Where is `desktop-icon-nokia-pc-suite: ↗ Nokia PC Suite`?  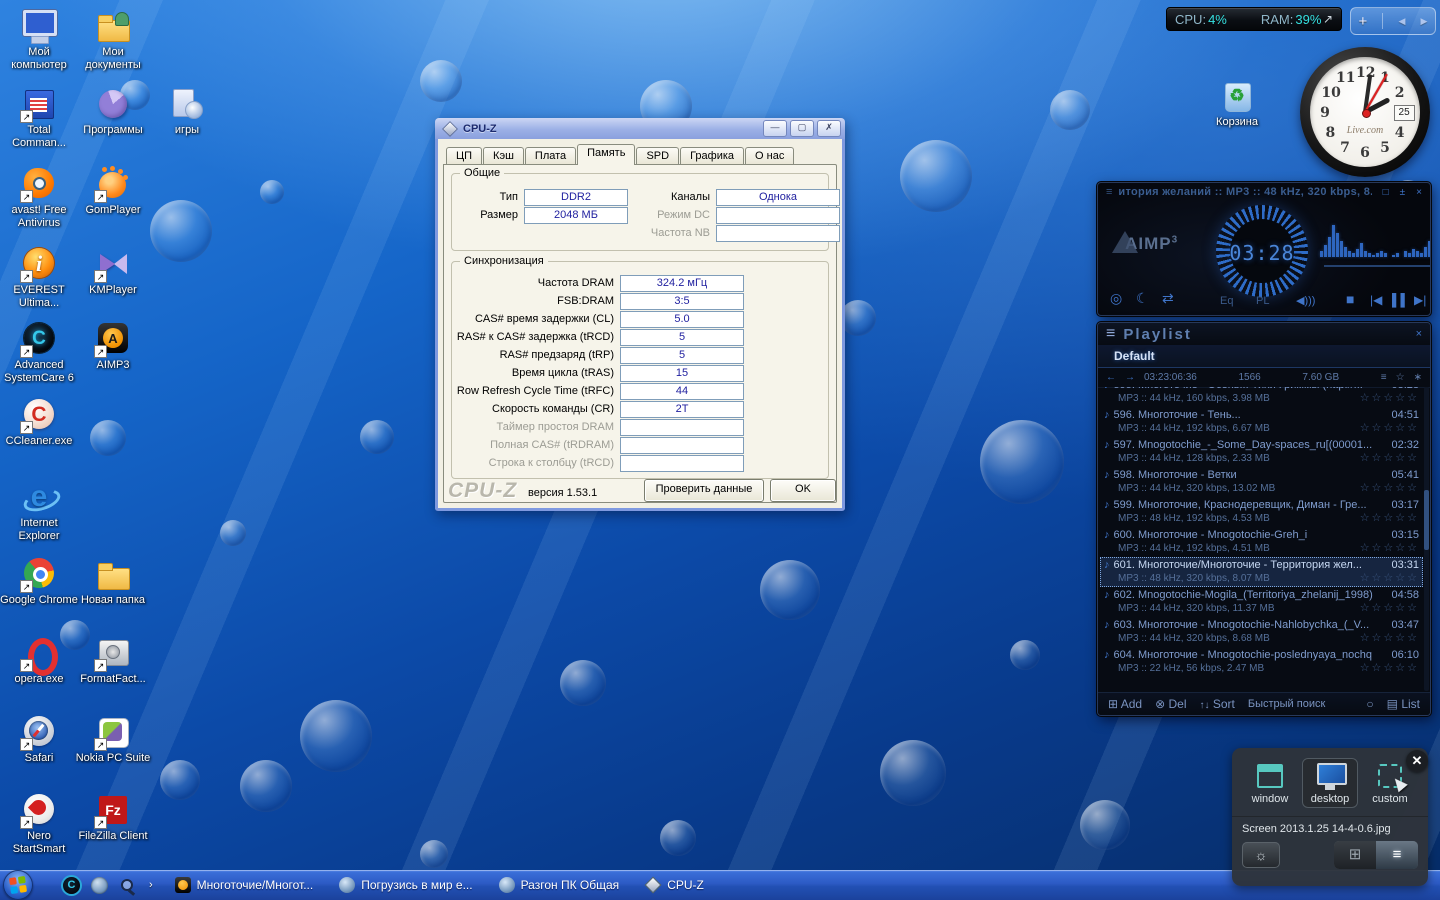
desktop-icon-nokia-pc-suite: ↗ Nokia PC Suite is located at coordinates (113, 739).